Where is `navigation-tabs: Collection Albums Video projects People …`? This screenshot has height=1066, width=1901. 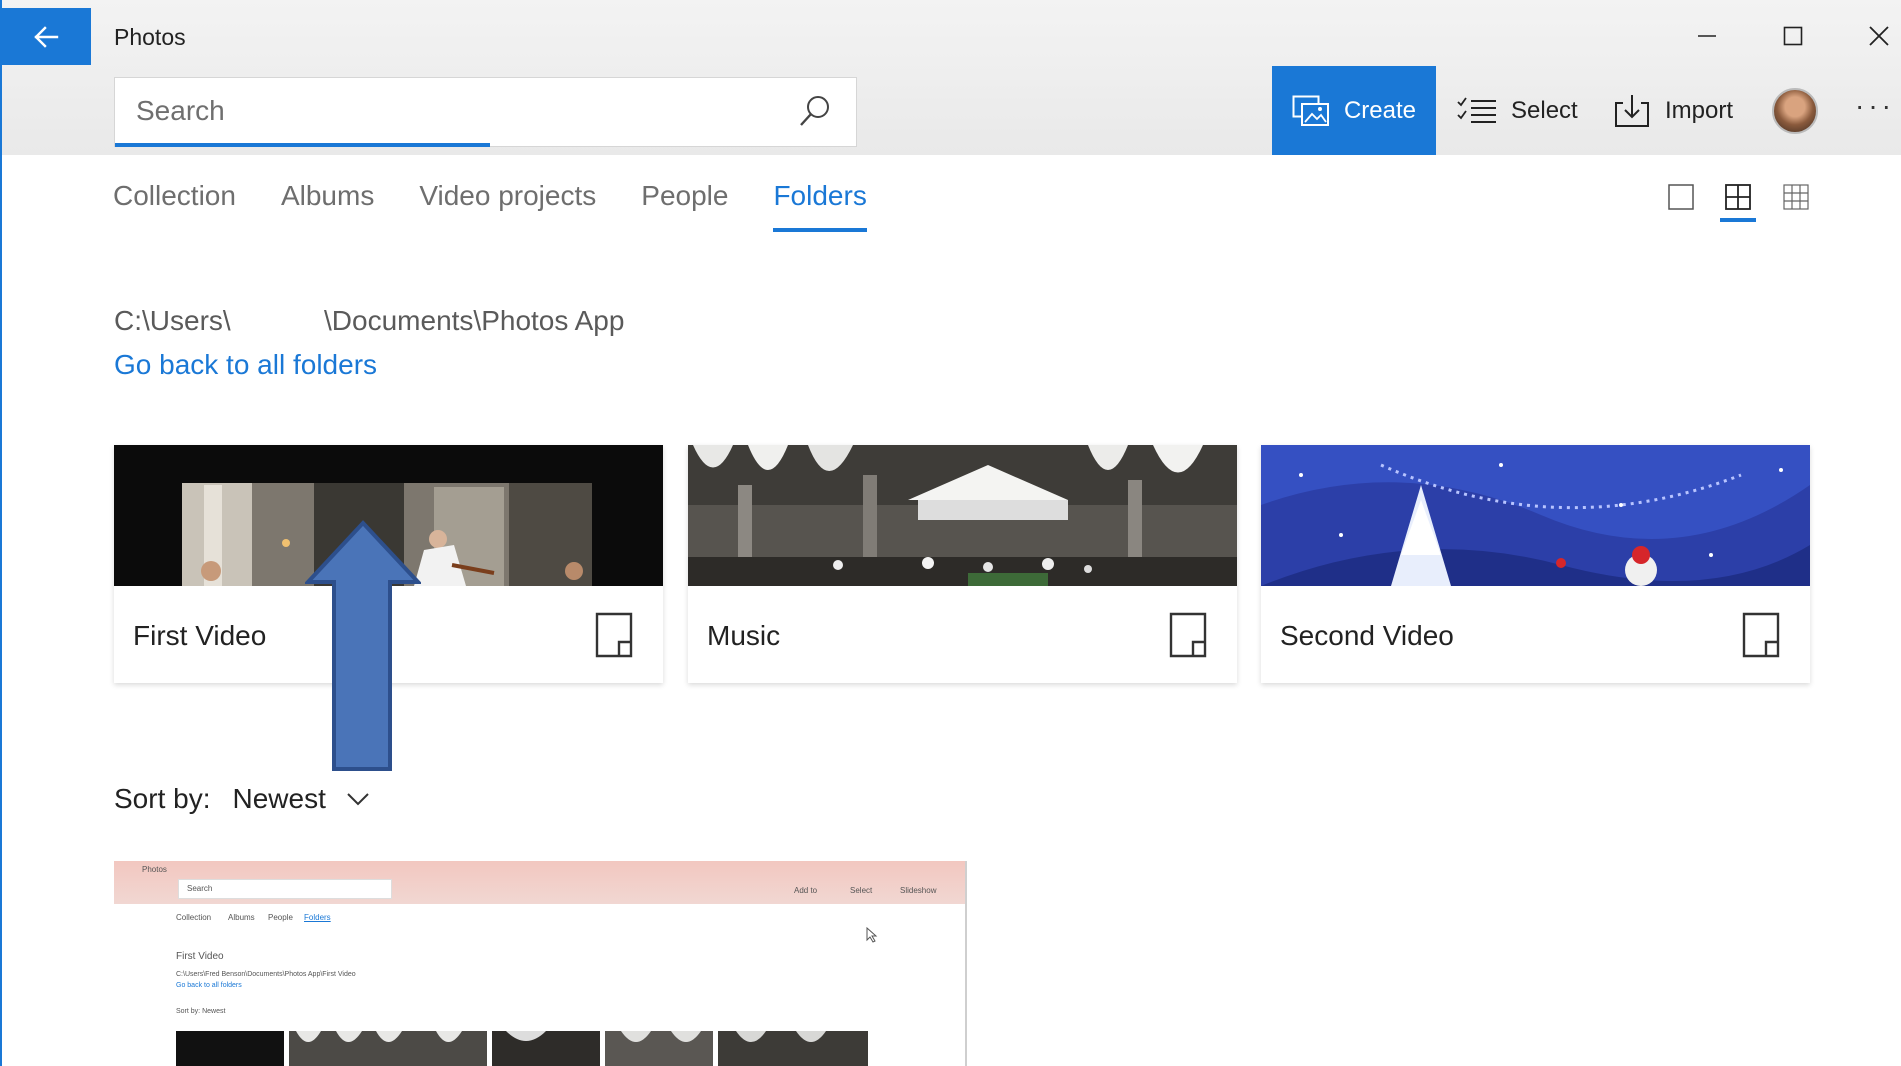 navigation-tabs: Collection Albums Video projects People … is located at coordinates (490, 206).